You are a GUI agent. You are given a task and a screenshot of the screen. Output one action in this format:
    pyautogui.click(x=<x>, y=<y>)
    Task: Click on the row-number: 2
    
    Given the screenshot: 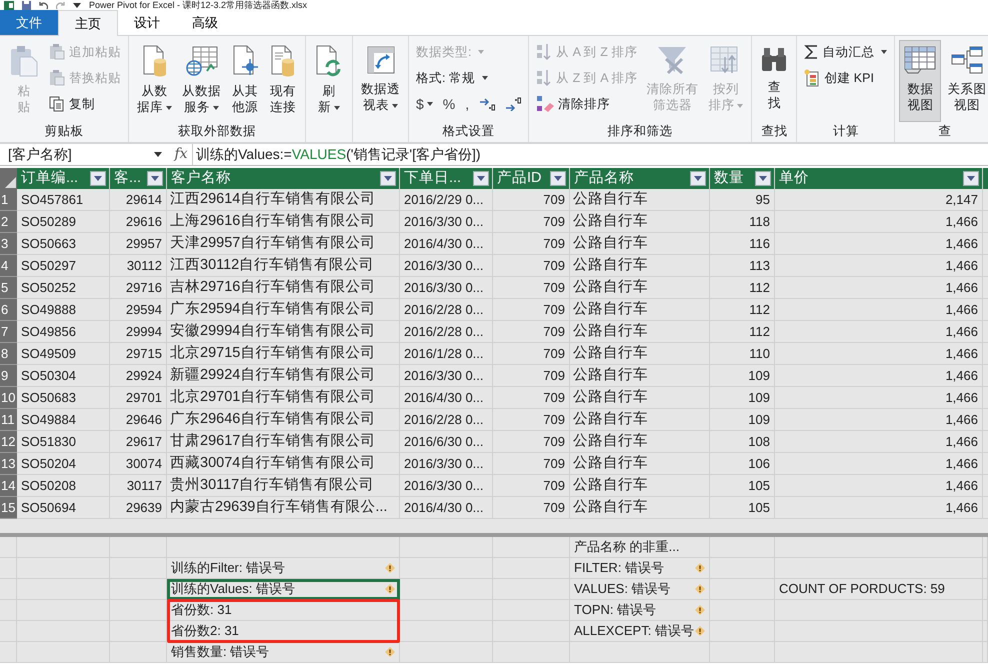 What is the action you would take?
    pyautogui.click(x=8, y=222)
    